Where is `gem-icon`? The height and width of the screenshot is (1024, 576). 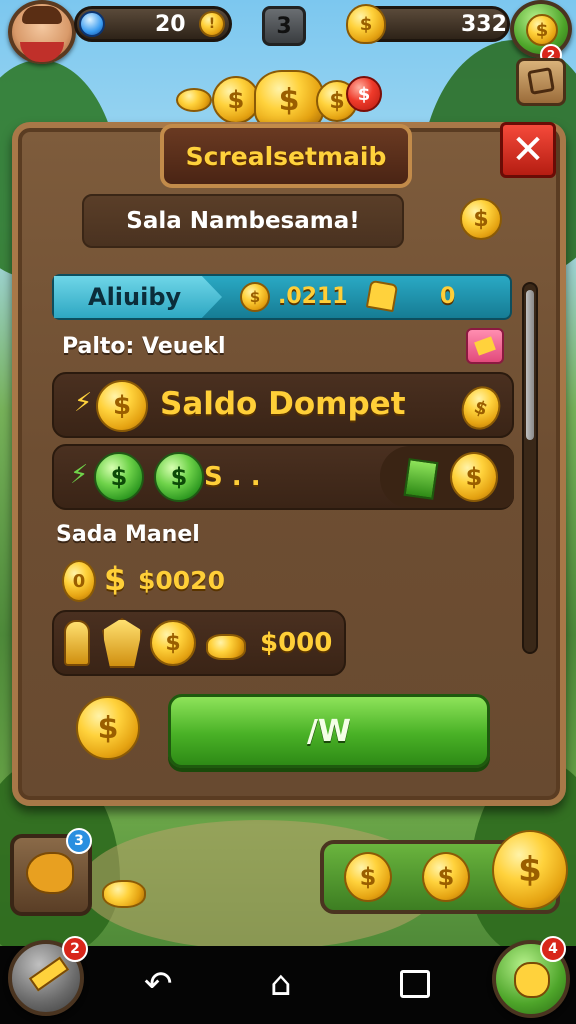
gem-icon is located at coordinates (92, 24).